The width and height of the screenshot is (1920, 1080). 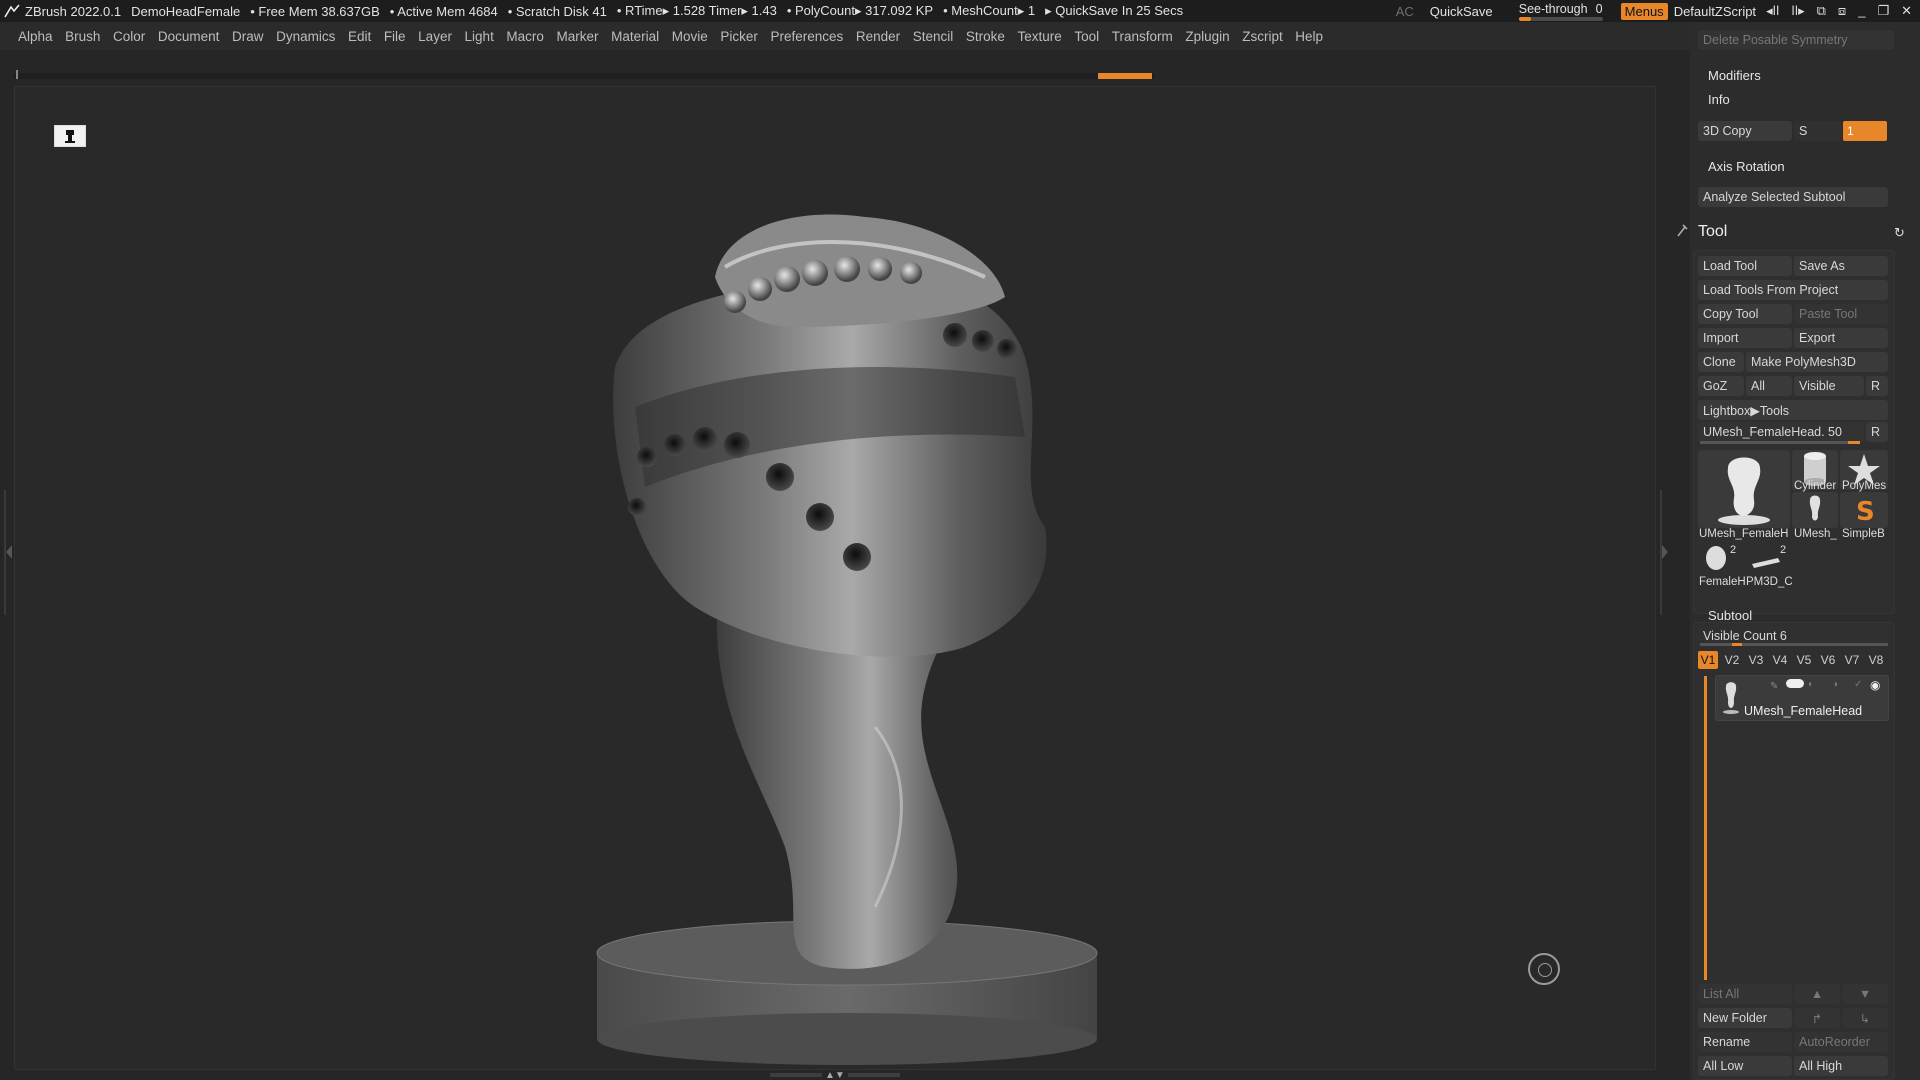 I want to click on subtool-toggle-icon, so click(x=1795, y=683).